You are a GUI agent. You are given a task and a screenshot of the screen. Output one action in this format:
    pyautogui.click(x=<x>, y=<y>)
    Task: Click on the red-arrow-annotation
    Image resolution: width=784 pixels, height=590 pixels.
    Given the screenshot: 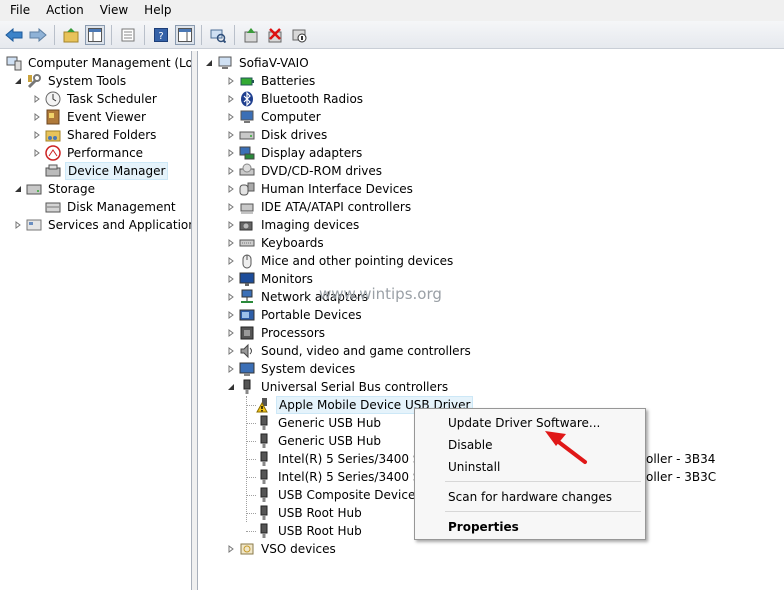 What is the action you would take?
    pyautogui.click(x=566, y=447)
    